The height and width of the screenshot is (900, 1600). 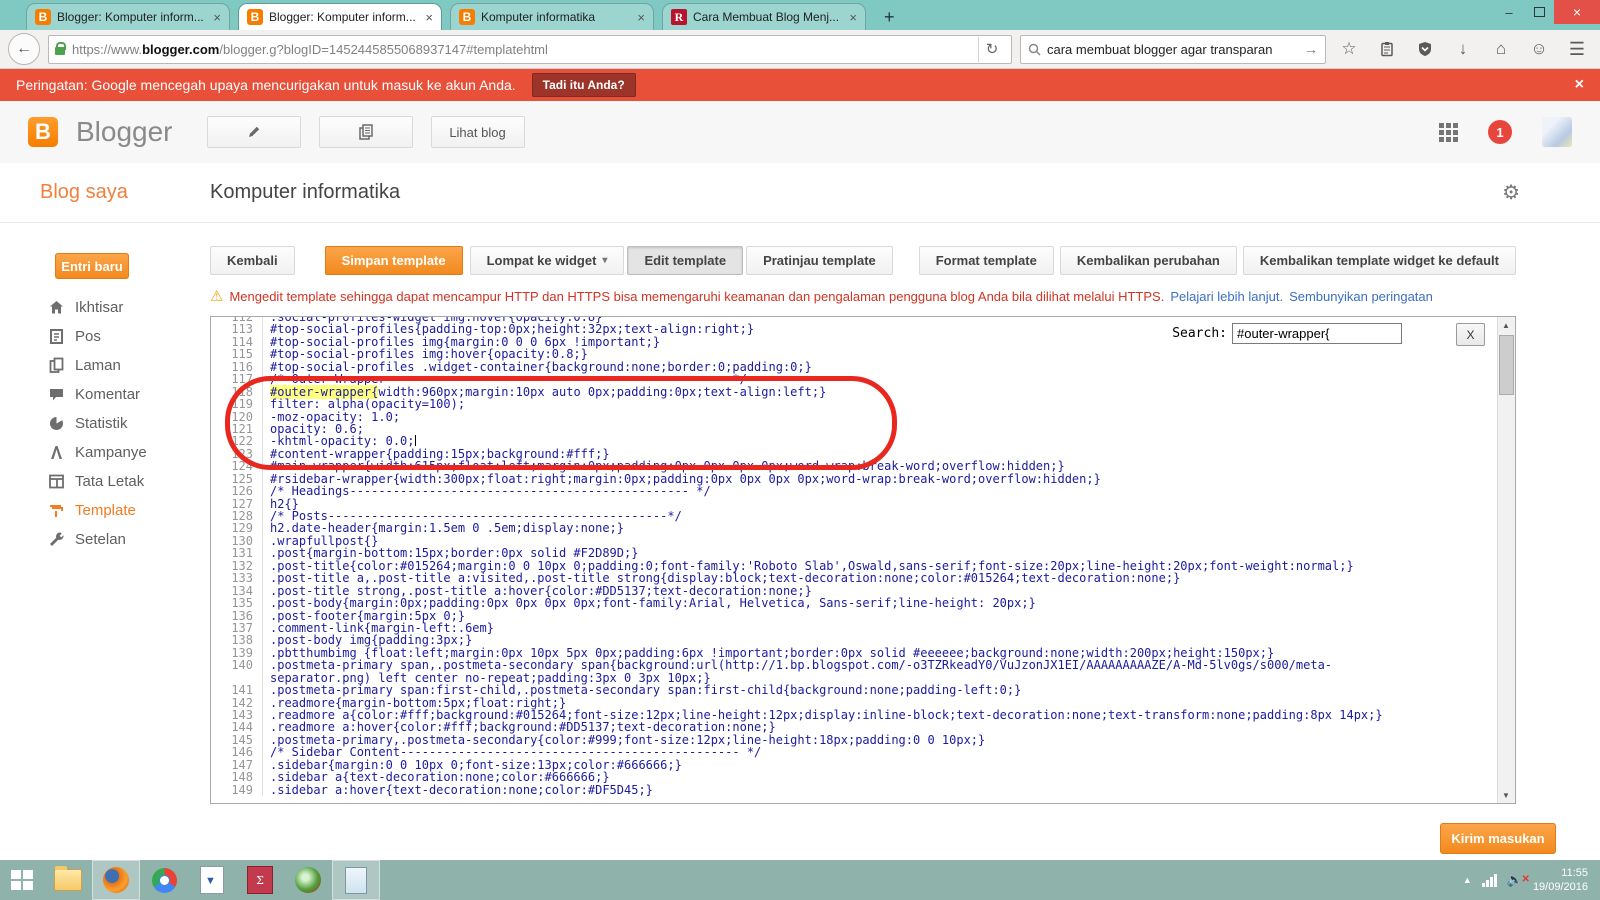 What do you see at coordinates (105, 336) in the screenshot?
I see `sidebar-item-pos: Pos` at bounding box center [105, 336].